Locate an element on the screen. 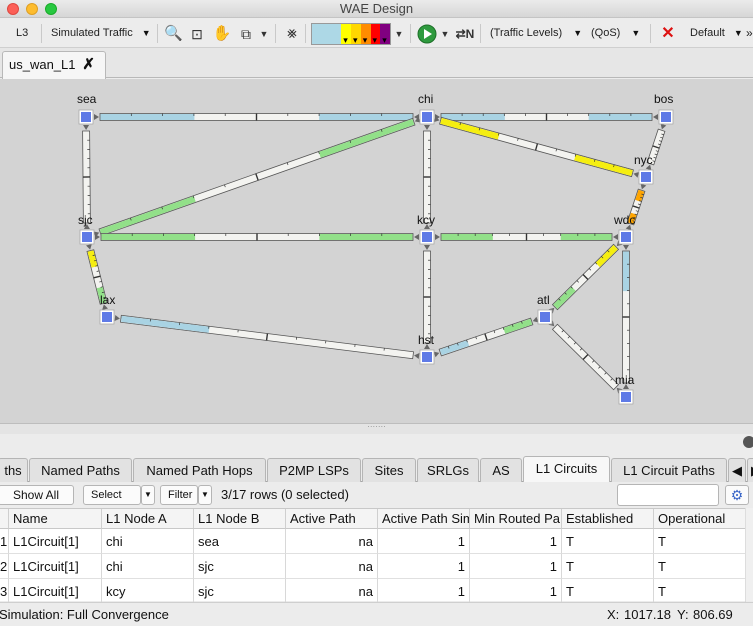 The height and width of the screenshot is (626, 753). tab-us-wan-l1: us_wan_L1 ✗ is located at coordinates (54, 65).